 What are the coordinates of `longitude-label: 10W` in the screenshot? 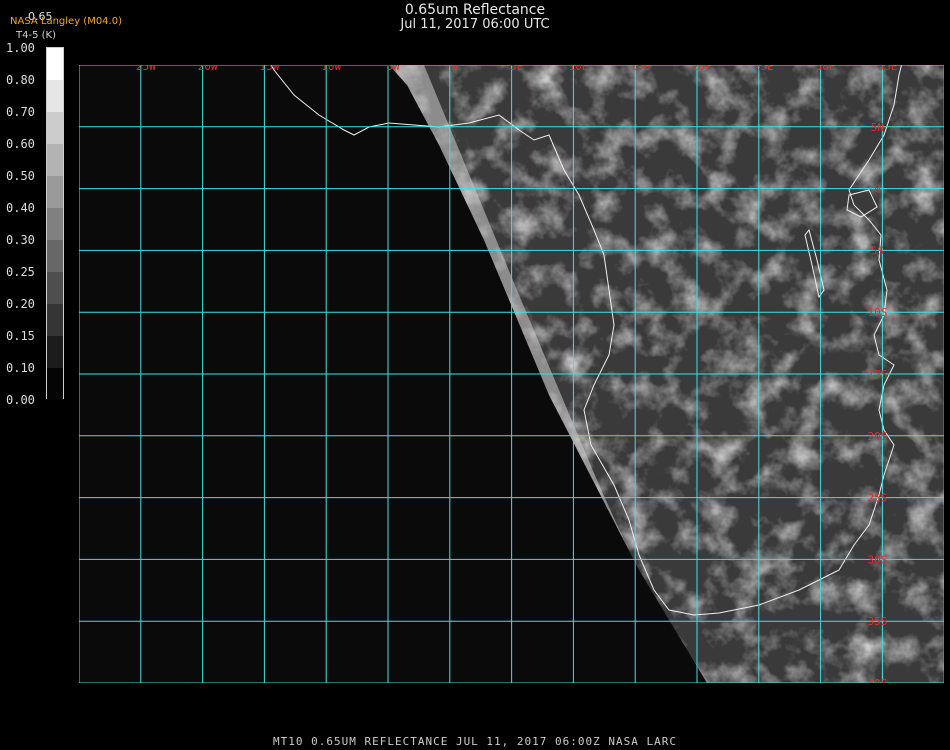 It's located at (331, 69).